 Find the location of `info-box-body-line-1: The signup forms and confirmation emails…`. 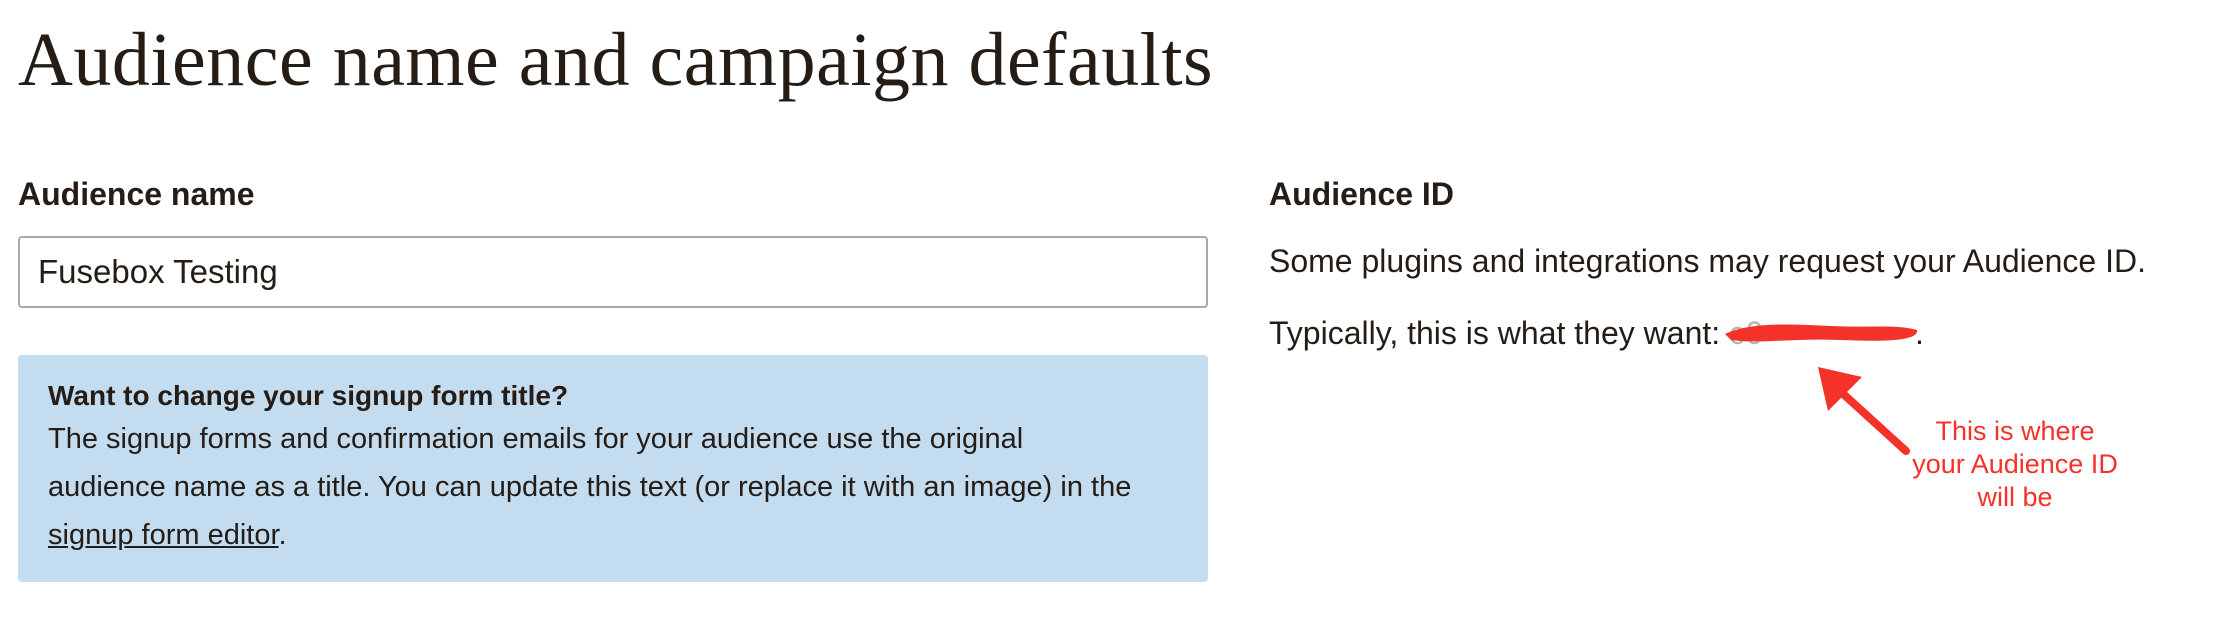

info-box-body-line-1: The signup forms and confirmation emails… is located at coordinates (536, 439).